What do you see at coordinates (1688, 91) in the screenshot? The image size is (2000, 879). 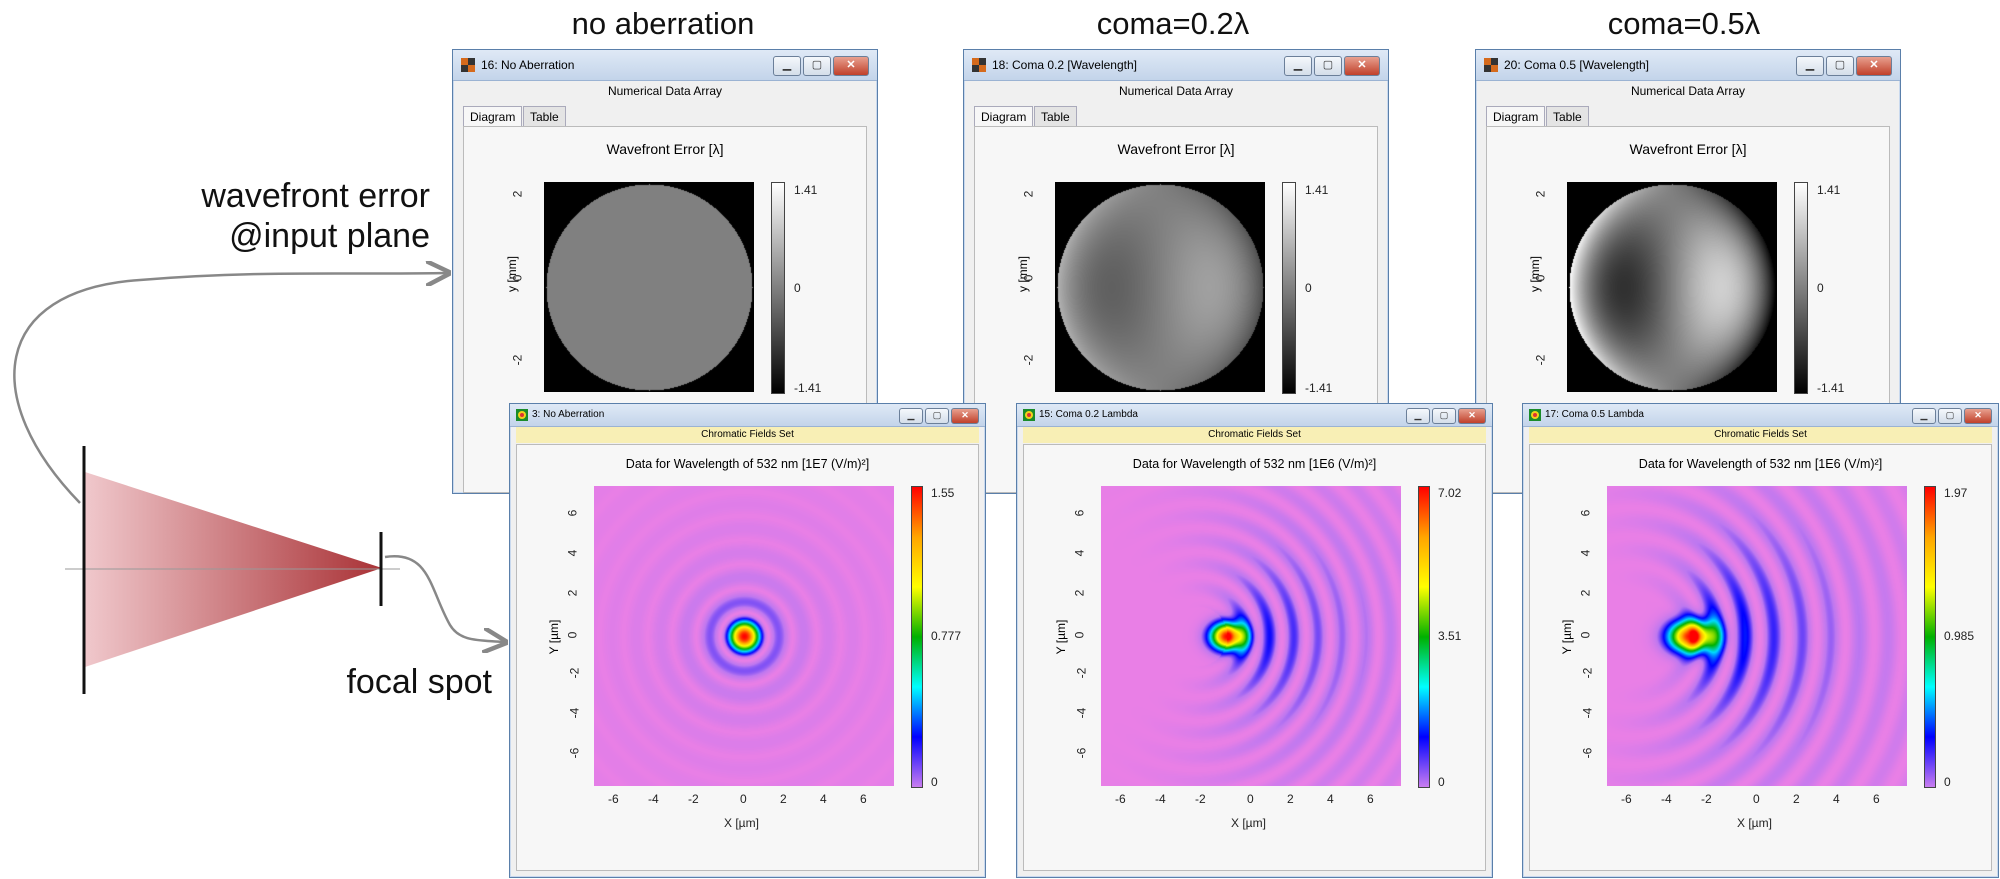 I see `window-subheader: Numerical Data Array` at bounding box center [1688, 91].